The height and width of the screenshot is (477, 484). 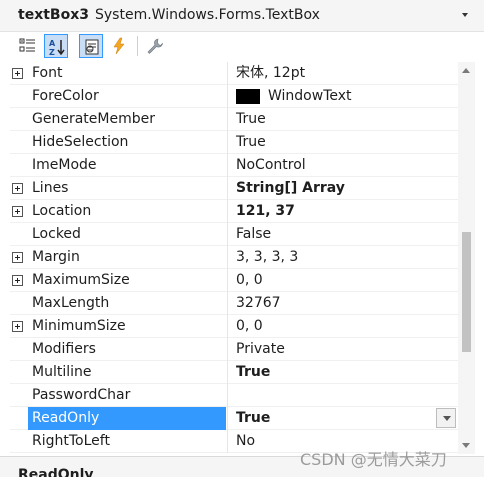 What do you see at coordinates (248, 96) in the screenshot?
I see `color-swatch` at bounding box center [248, 96].